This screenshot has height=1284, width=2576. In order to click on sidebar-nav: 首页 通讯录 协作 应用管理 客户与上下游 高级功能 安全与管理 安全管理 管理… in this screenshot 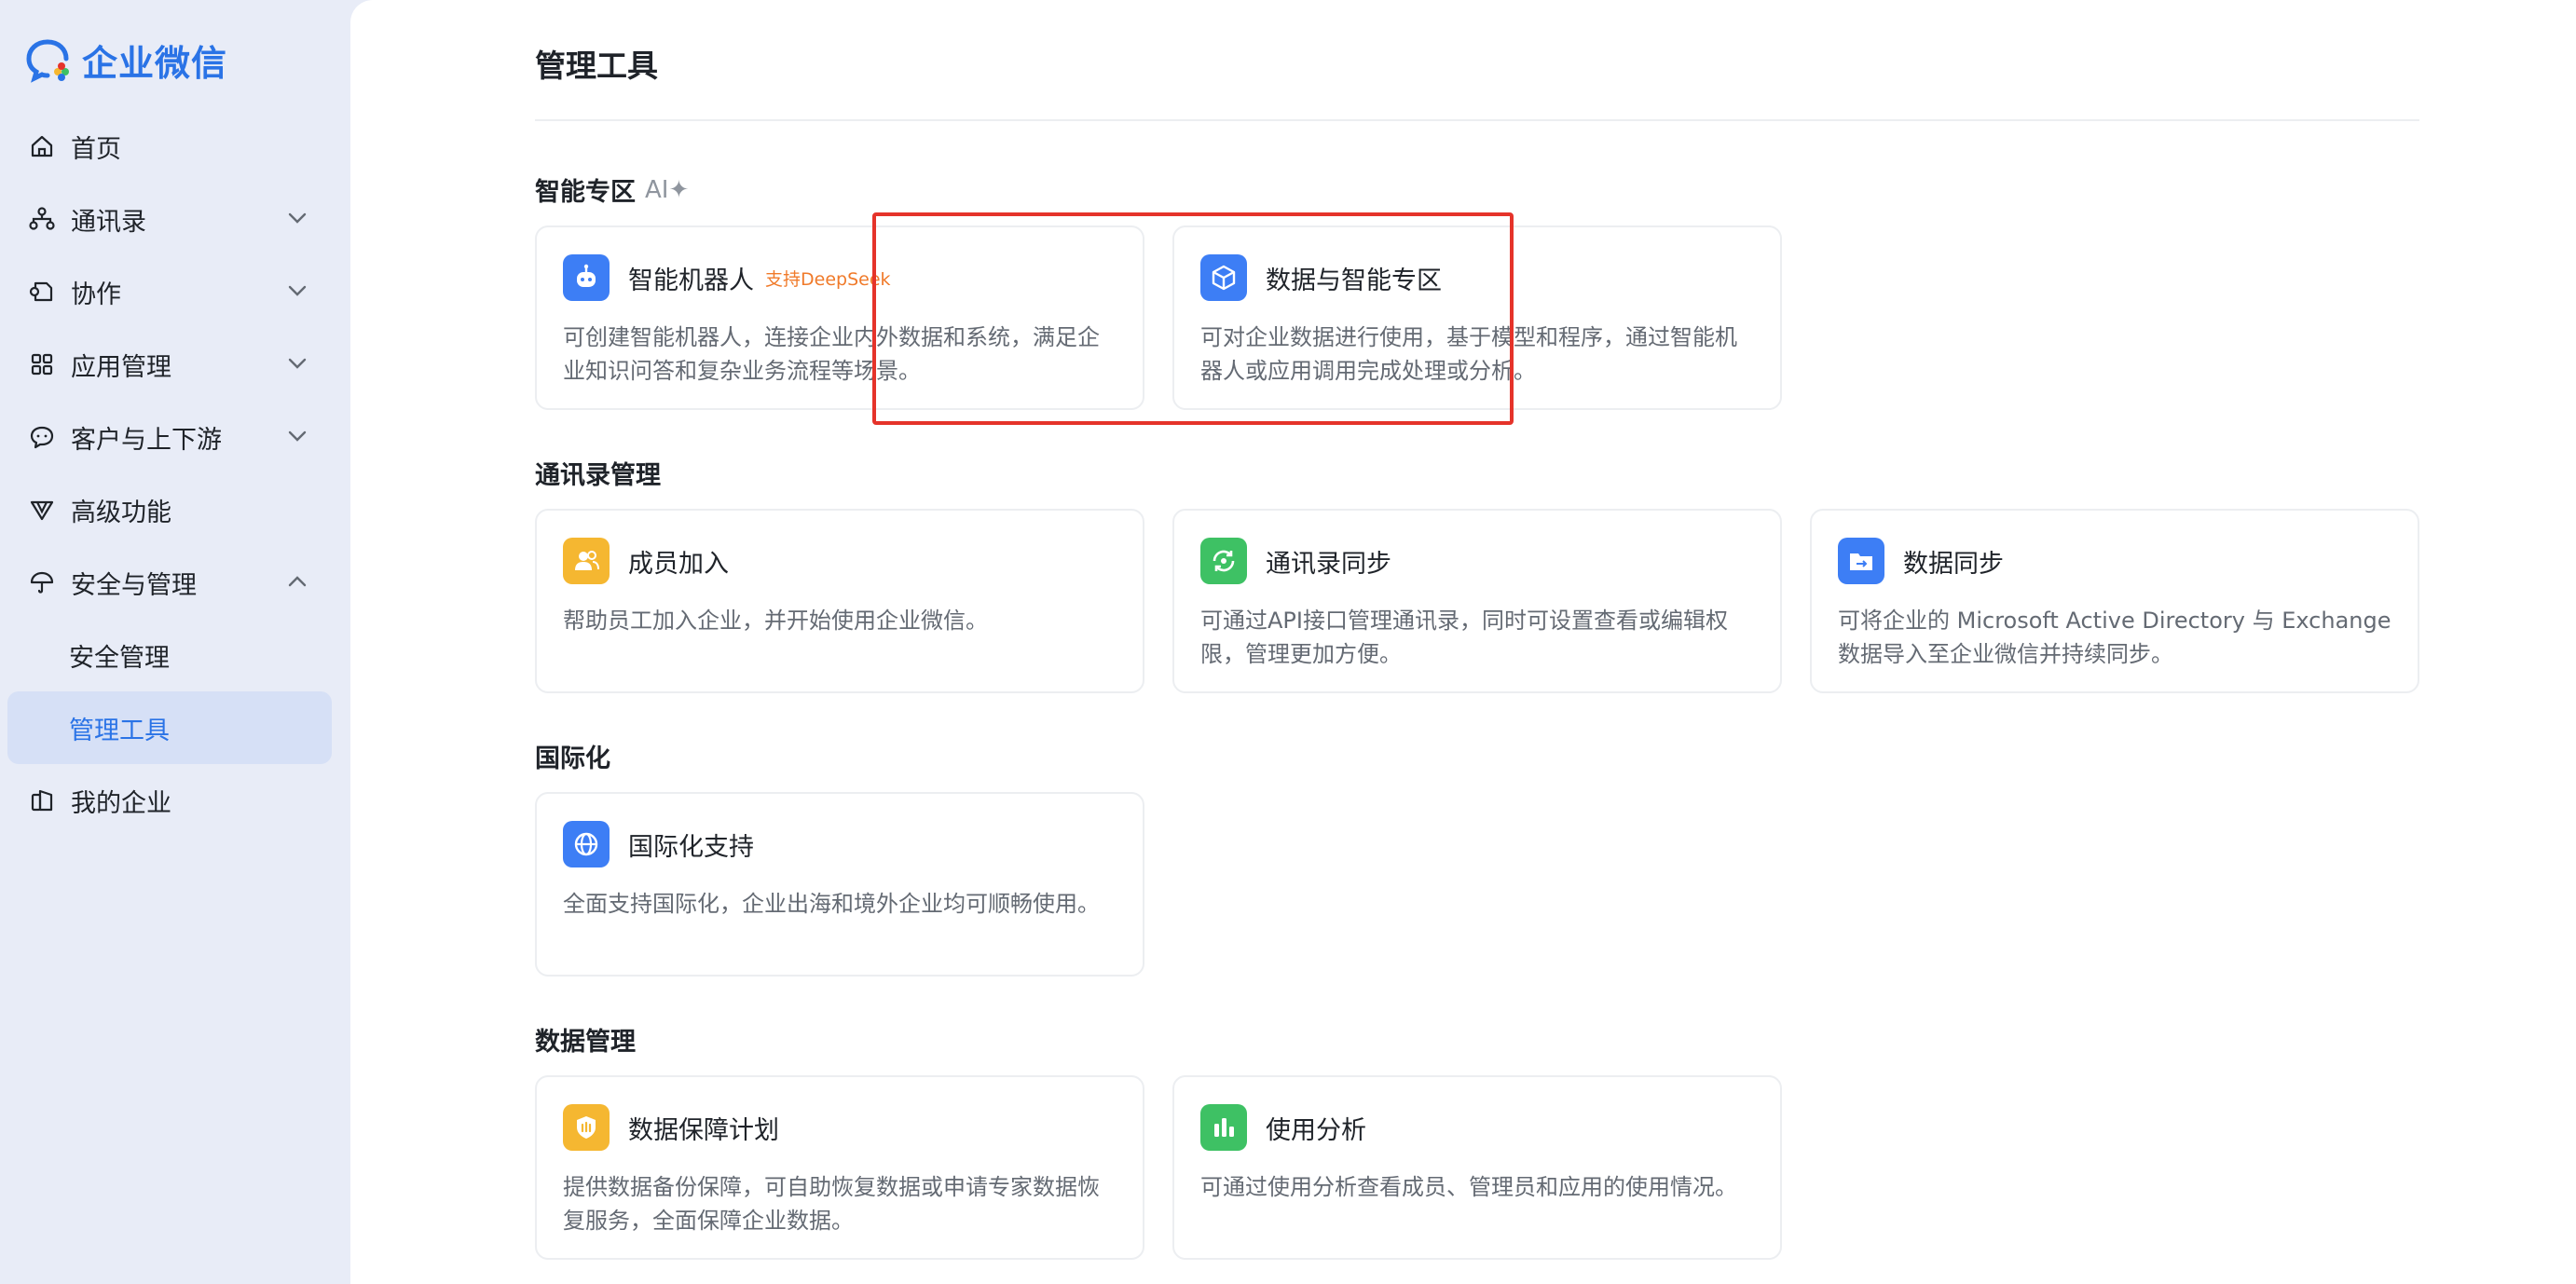, I will do `click(169, 473)`.